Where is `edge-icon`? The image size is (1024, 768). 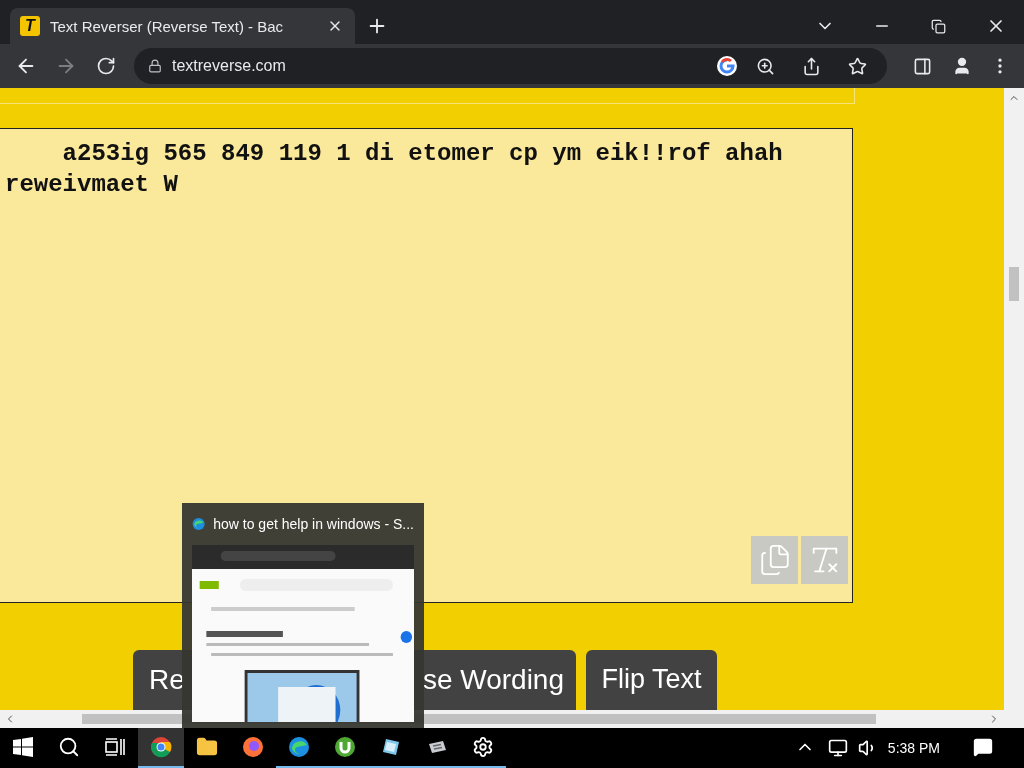 edge-icon is located at coordinates (299, 747).